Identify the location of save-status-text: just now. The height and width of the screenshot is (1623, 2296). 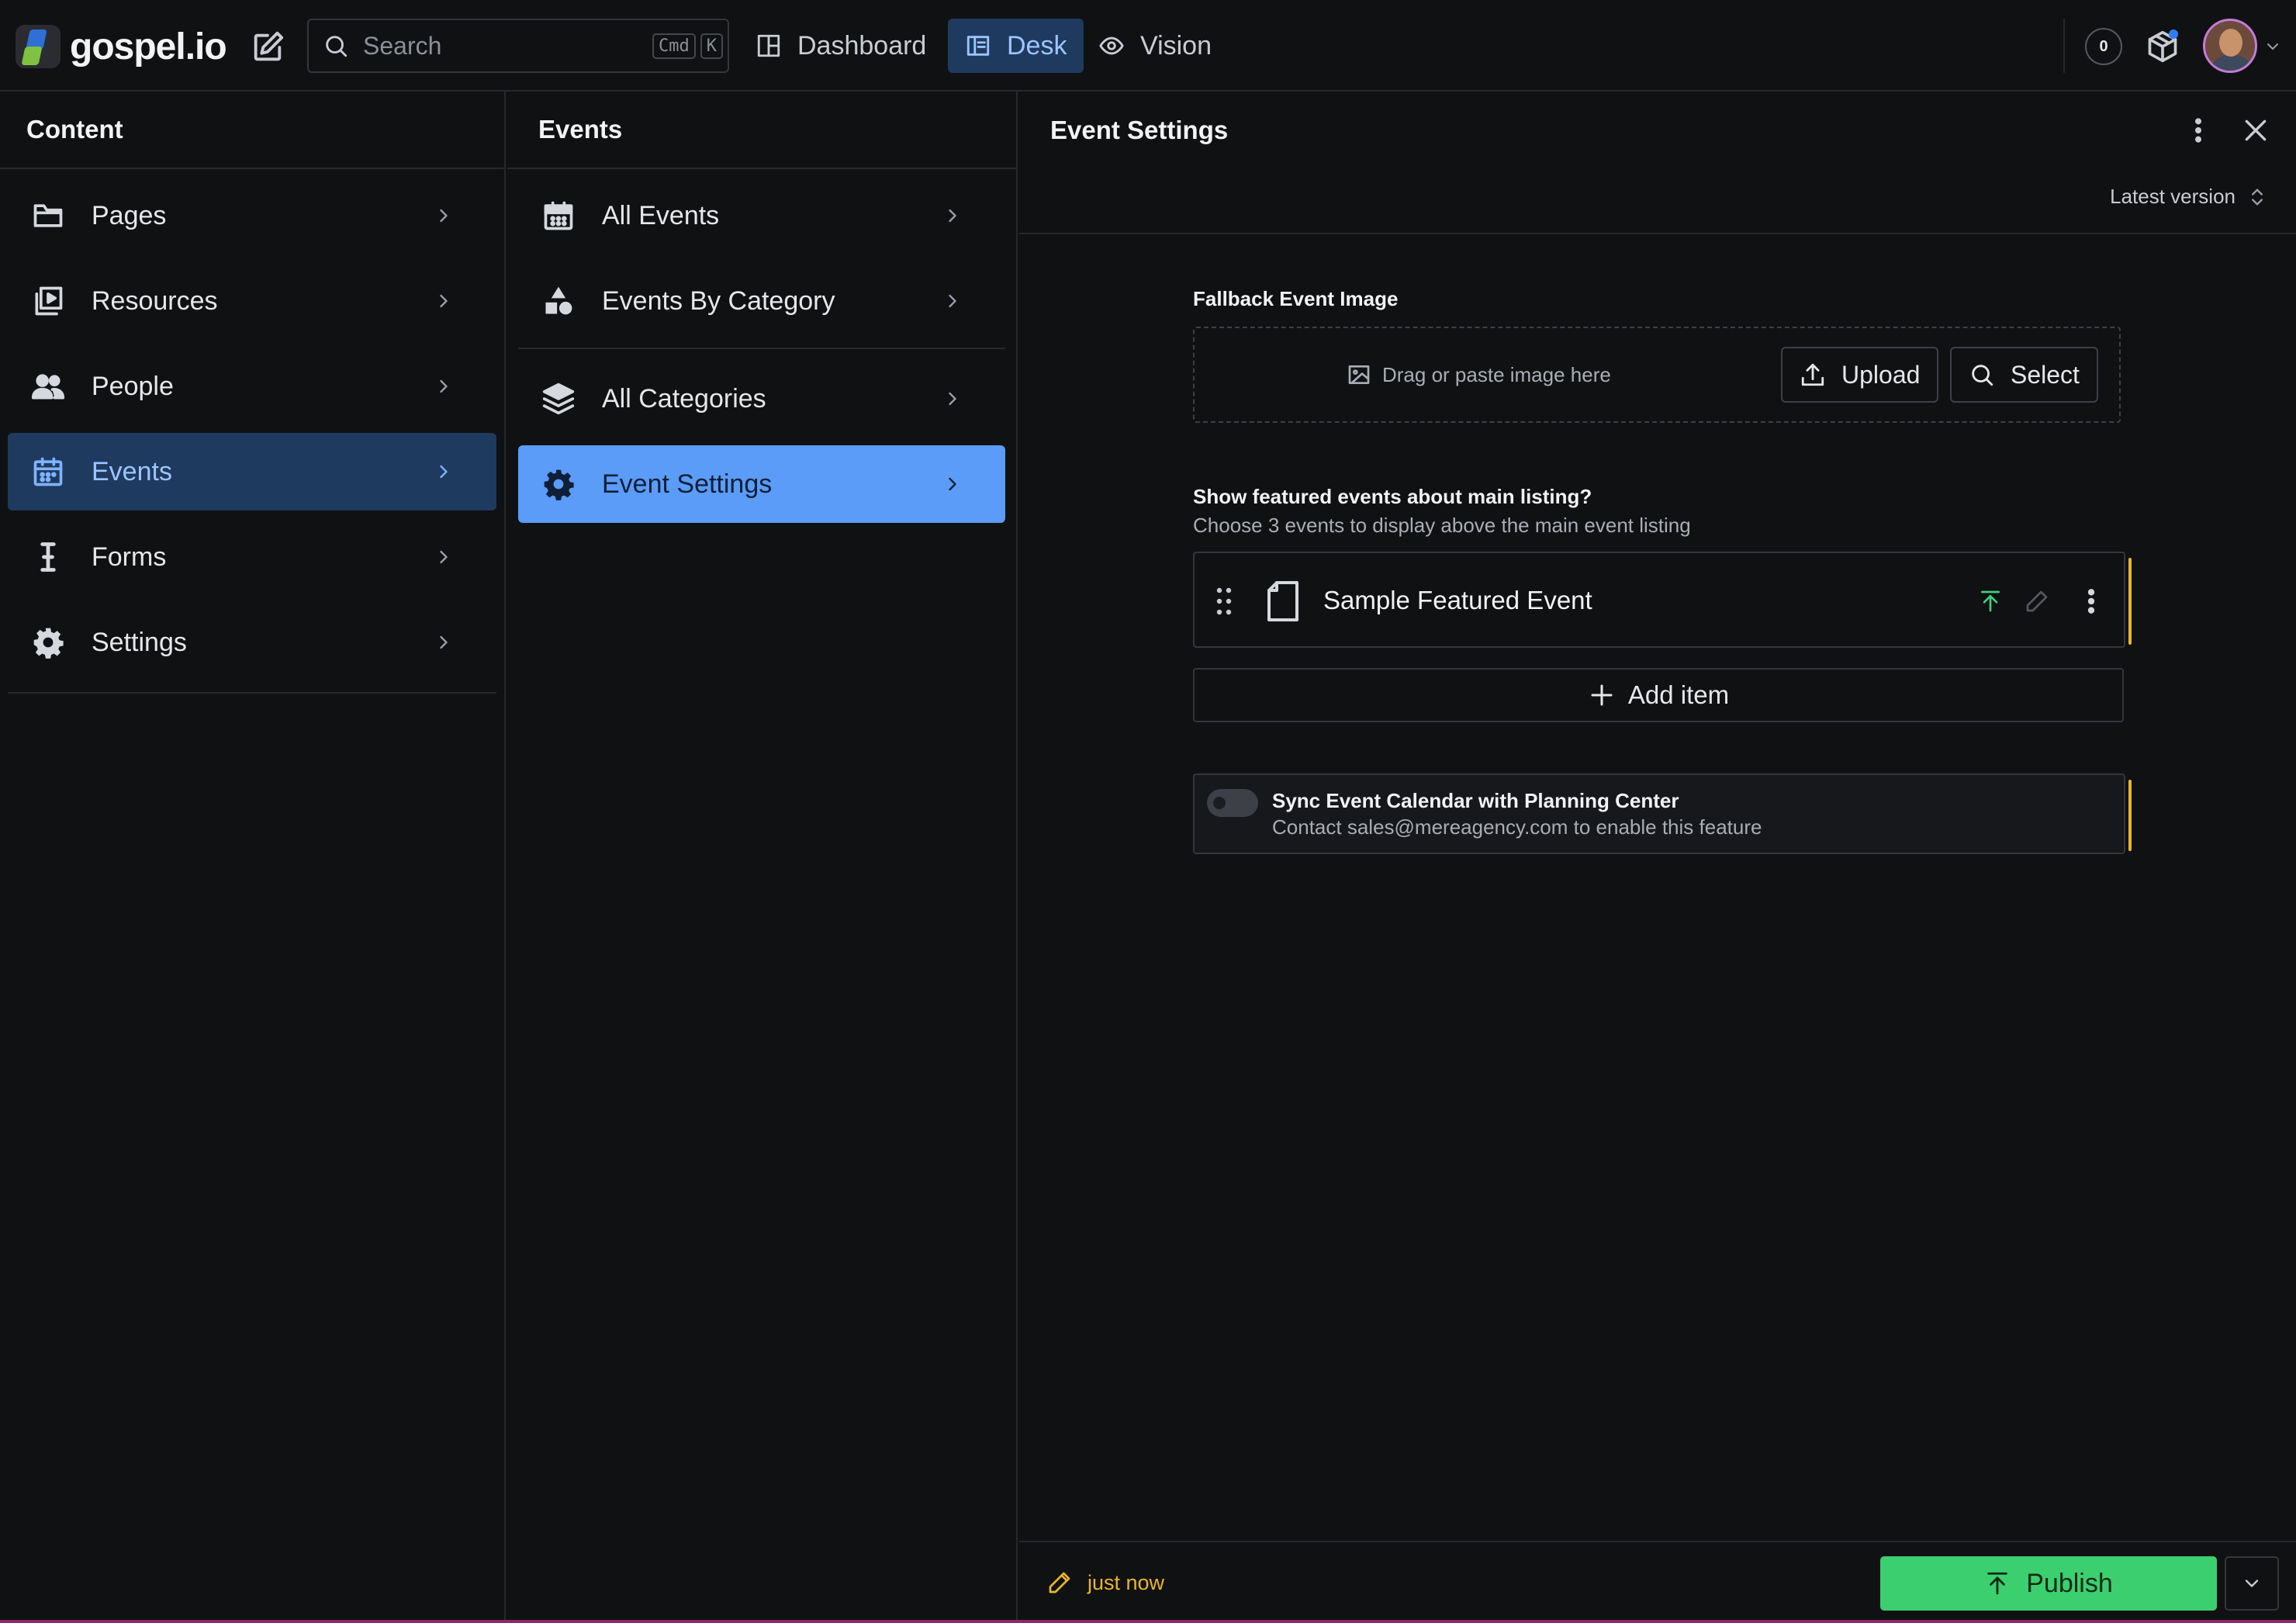
(1126, 1582).